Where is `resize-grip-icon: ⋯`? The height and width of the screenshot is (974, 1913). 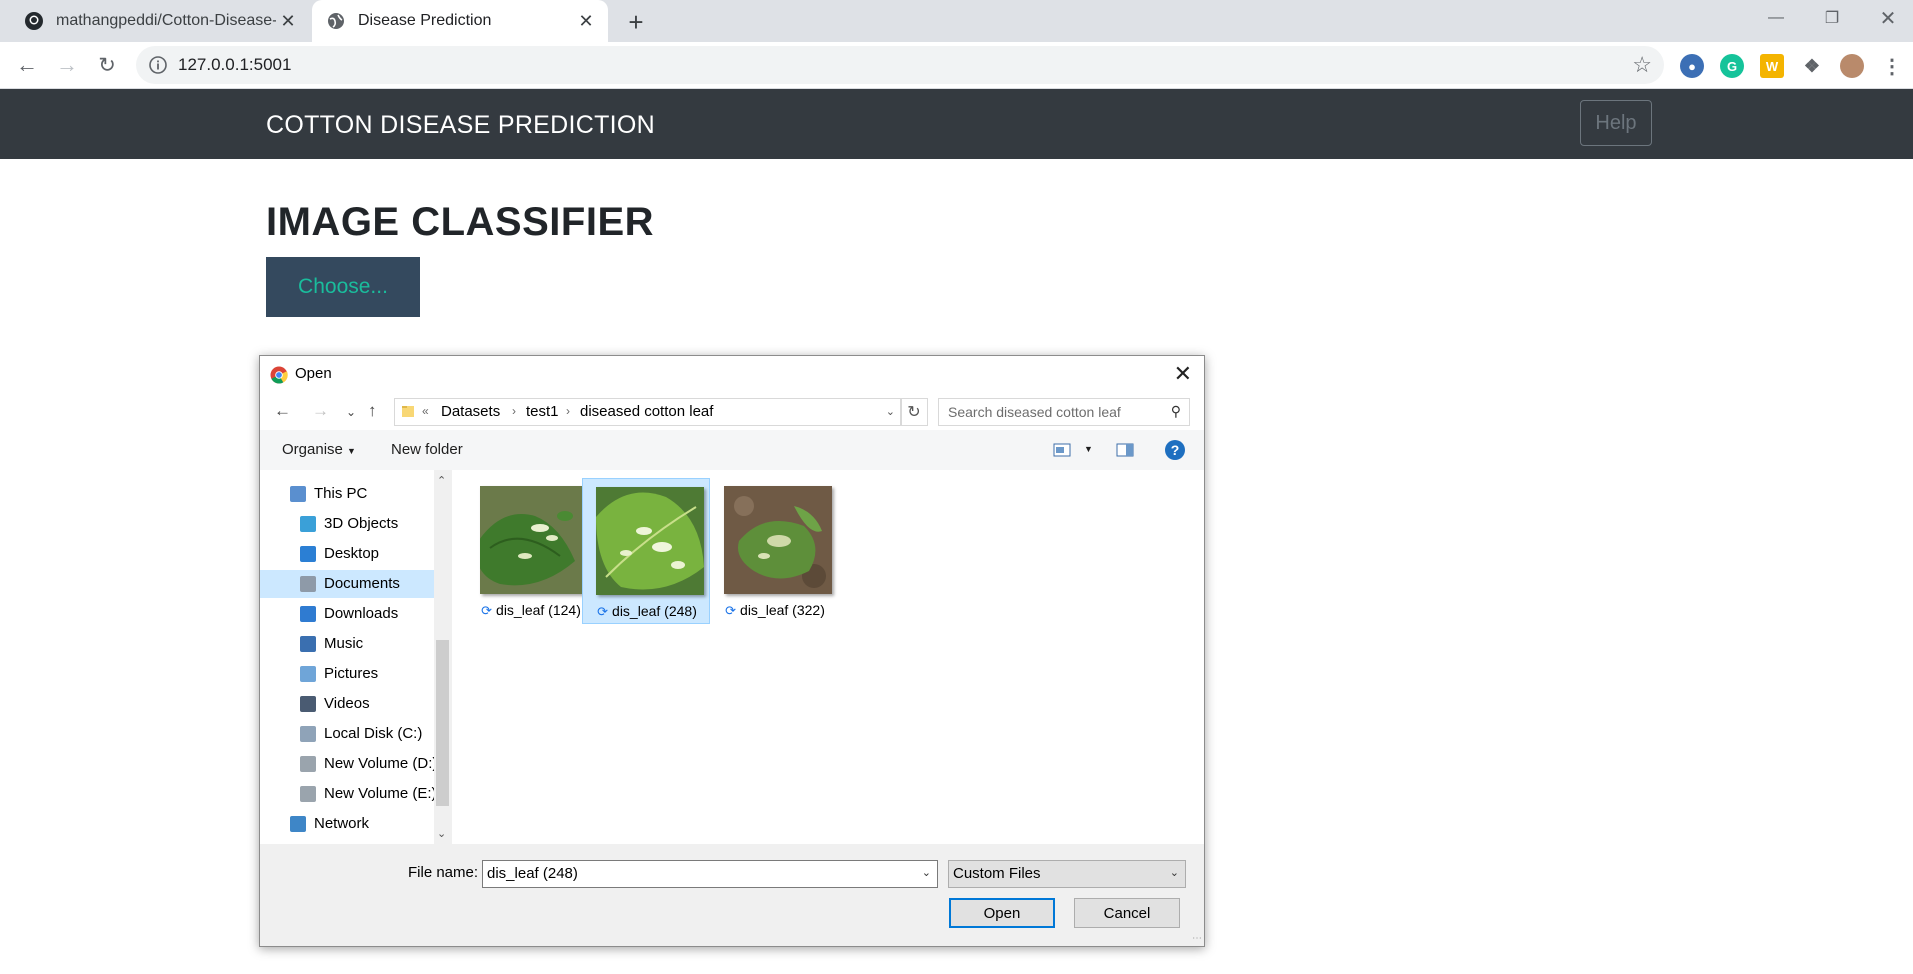 resize-grip-icon: ⋯ is located at coordinates (1197, 938).